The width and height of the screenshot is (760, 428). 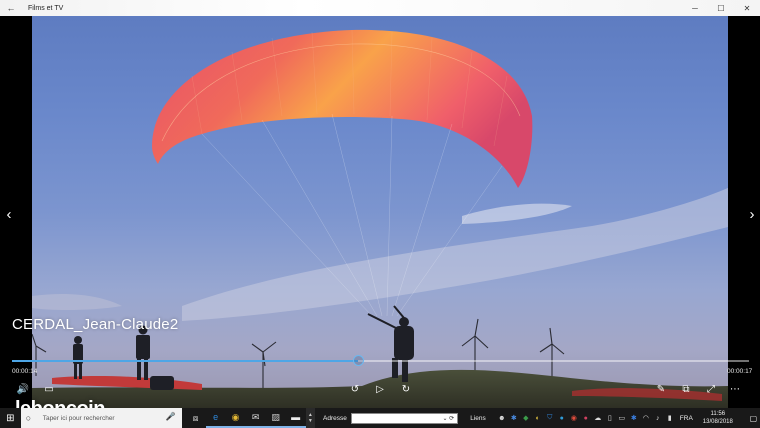 I want to click on play-icon: ▷, so click(x=380, y=389).